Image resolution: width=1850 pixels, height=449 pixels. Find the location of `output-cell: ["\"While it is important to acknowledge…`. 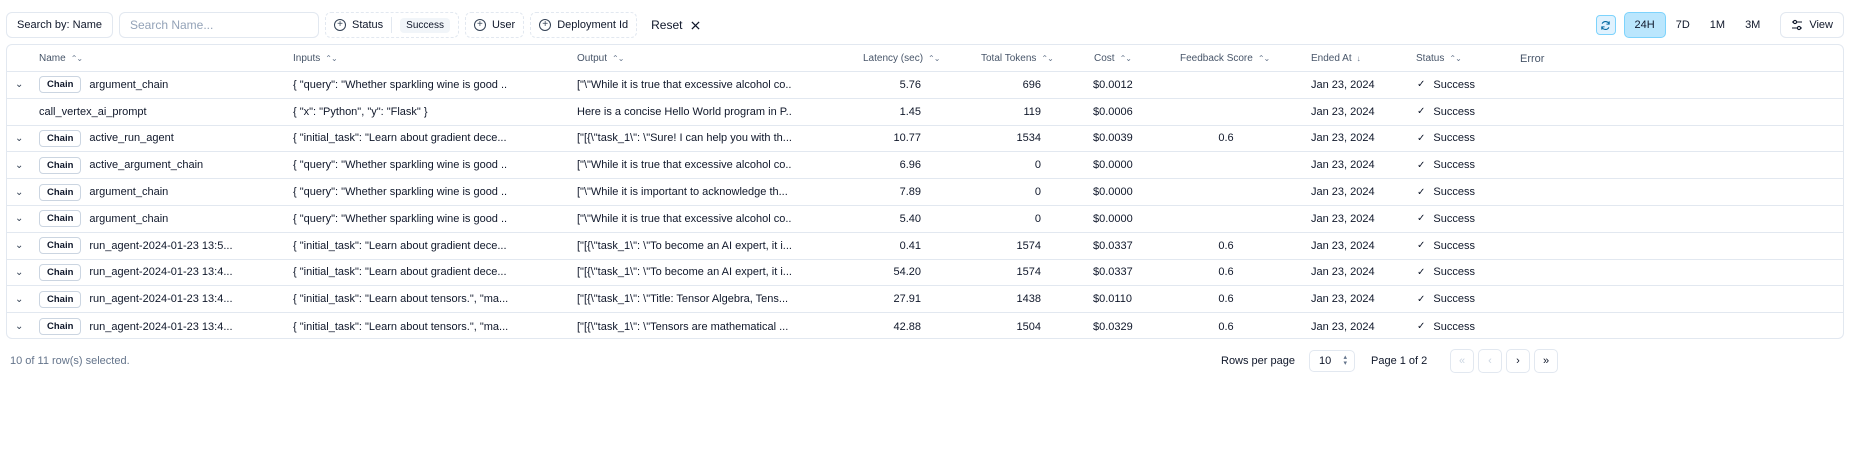

output-cell: ["\"While it is important to acknowledge… is located at coordinates (682, 192).